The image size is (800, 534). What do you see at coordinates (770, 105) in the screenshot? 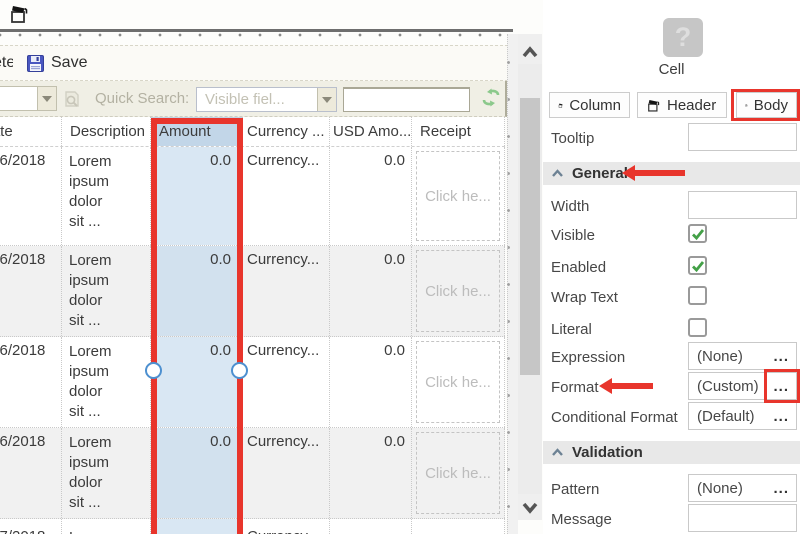
I see `tab-body-label: Body` at bounding box center [770, 105].